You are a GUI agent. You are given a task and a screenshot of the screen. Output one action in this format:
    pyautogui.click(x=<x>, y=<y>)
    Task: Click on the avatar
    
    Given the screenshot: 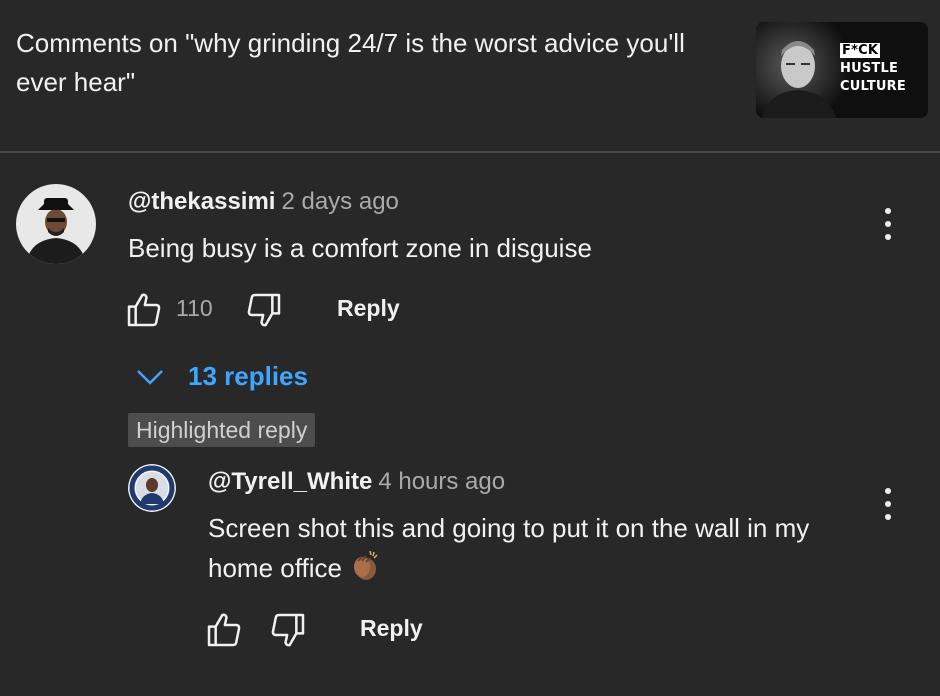 What is the action you would take?
    pyautogui.click(x=56, y=224)
    